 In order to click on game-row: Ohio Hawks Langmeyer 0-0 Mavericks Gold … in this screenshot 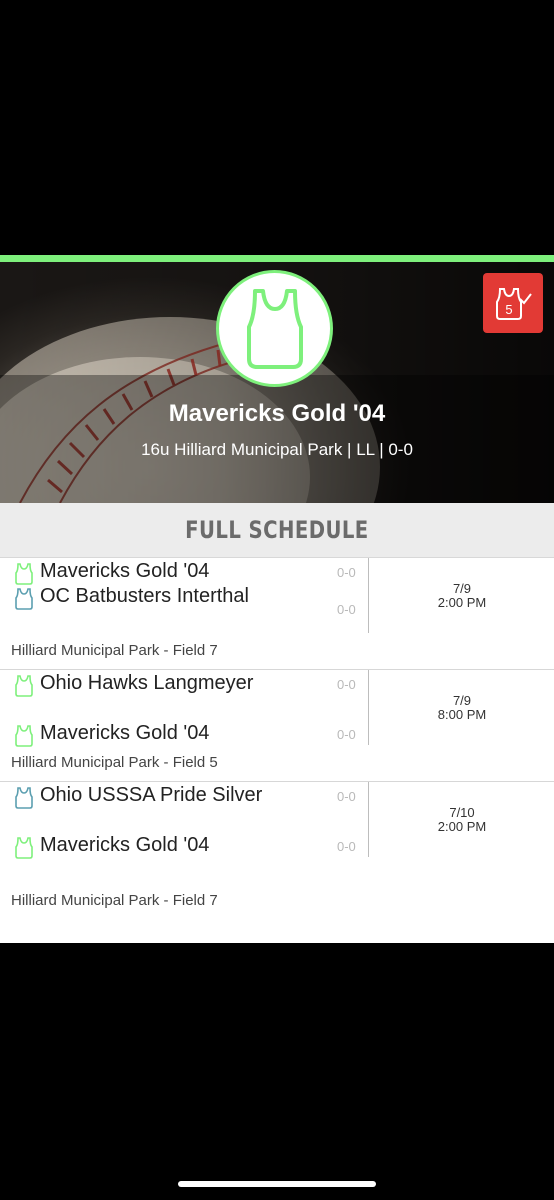, I will do `click(277, 726)`.